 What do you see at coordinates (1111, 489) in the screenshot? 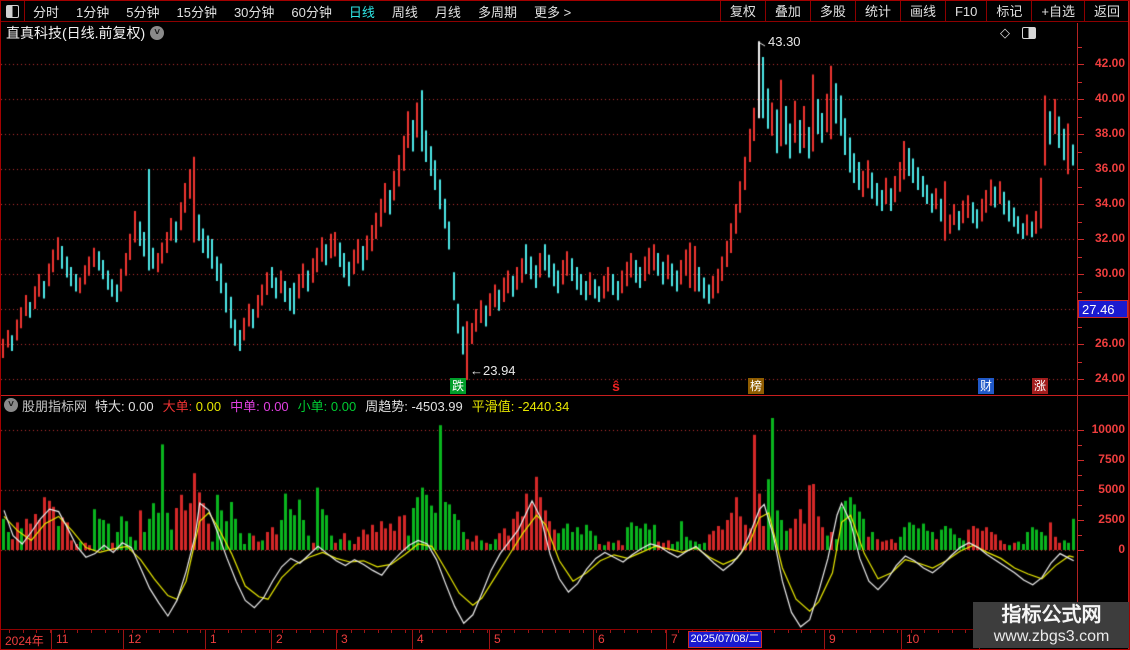
I see `indicator-axis-label: 5000` at bounding box center [1111, 489].